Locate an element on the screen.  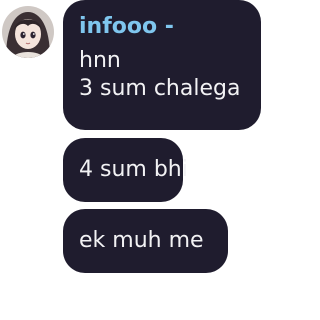
anime-girl-avatar-icon is located at coordinates (28, 32).